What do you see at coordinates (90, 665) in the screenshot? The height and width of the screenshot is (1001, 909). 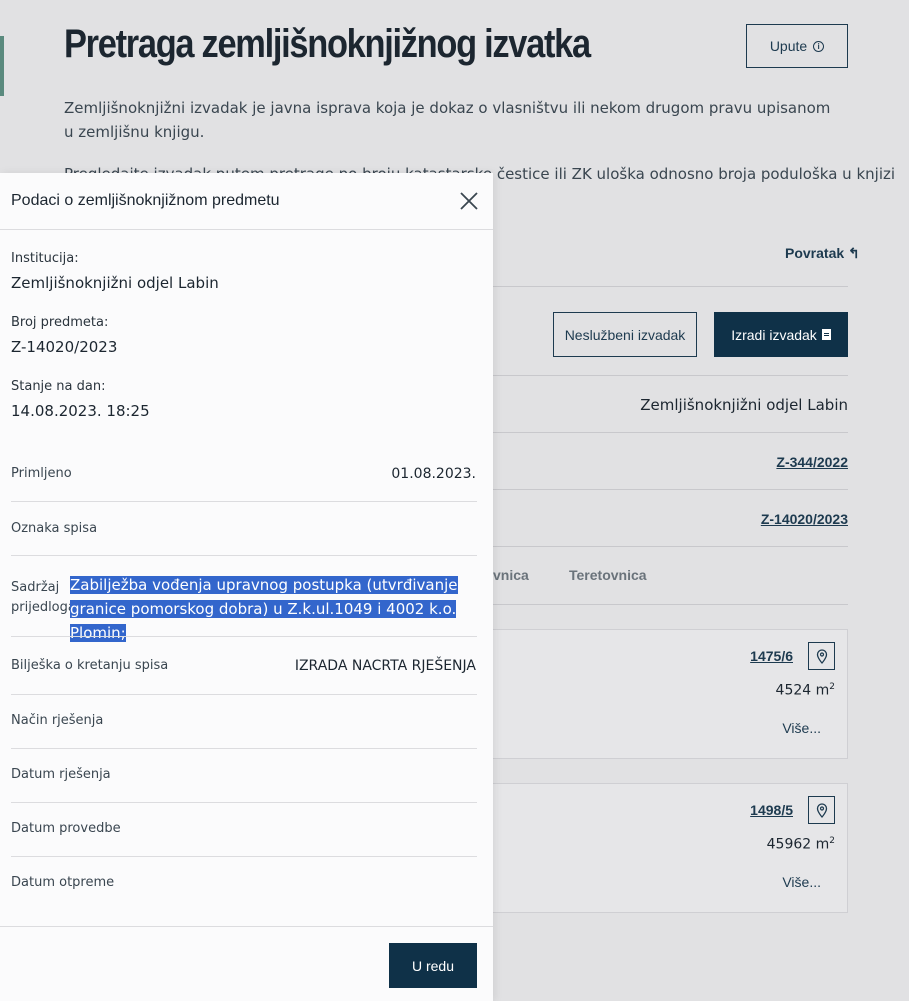 I see `note-label: Bilješka o kretanju spisa` at bounding box center [90, 665].